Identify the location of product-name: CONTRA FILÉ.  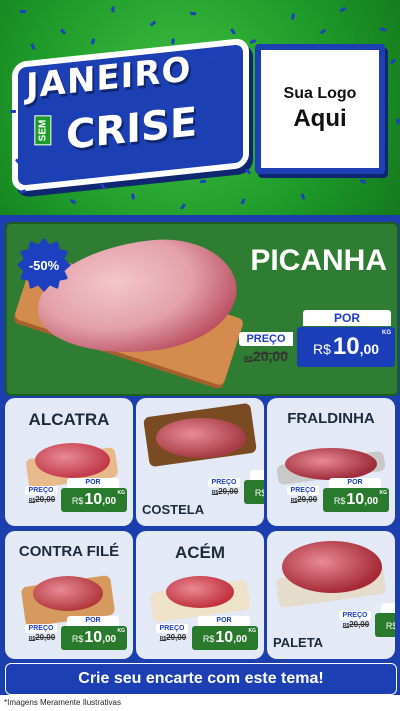
(69, 551).